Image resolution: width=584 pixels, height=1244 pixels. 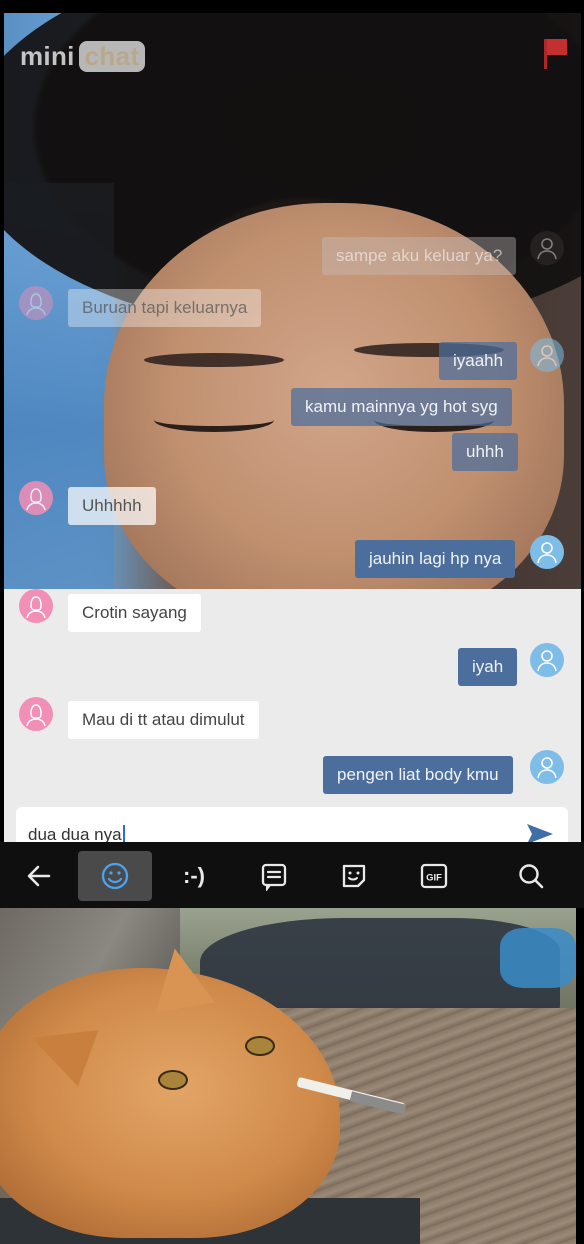 I want to click on gif-icon: GIF, so click(x=434, y=876).